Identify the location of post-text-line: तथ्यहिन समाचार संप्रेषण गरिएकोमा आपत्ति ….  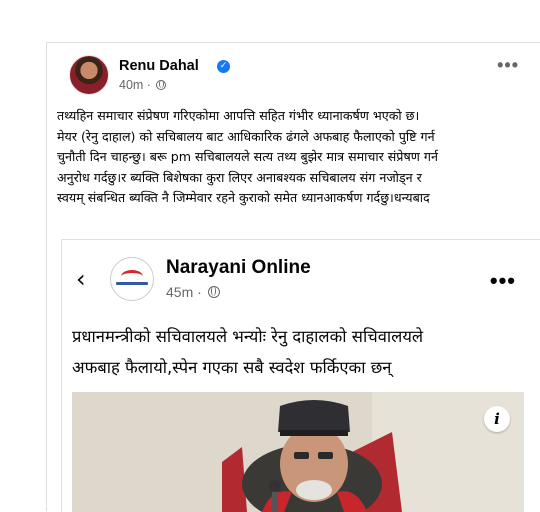
(238, 115).